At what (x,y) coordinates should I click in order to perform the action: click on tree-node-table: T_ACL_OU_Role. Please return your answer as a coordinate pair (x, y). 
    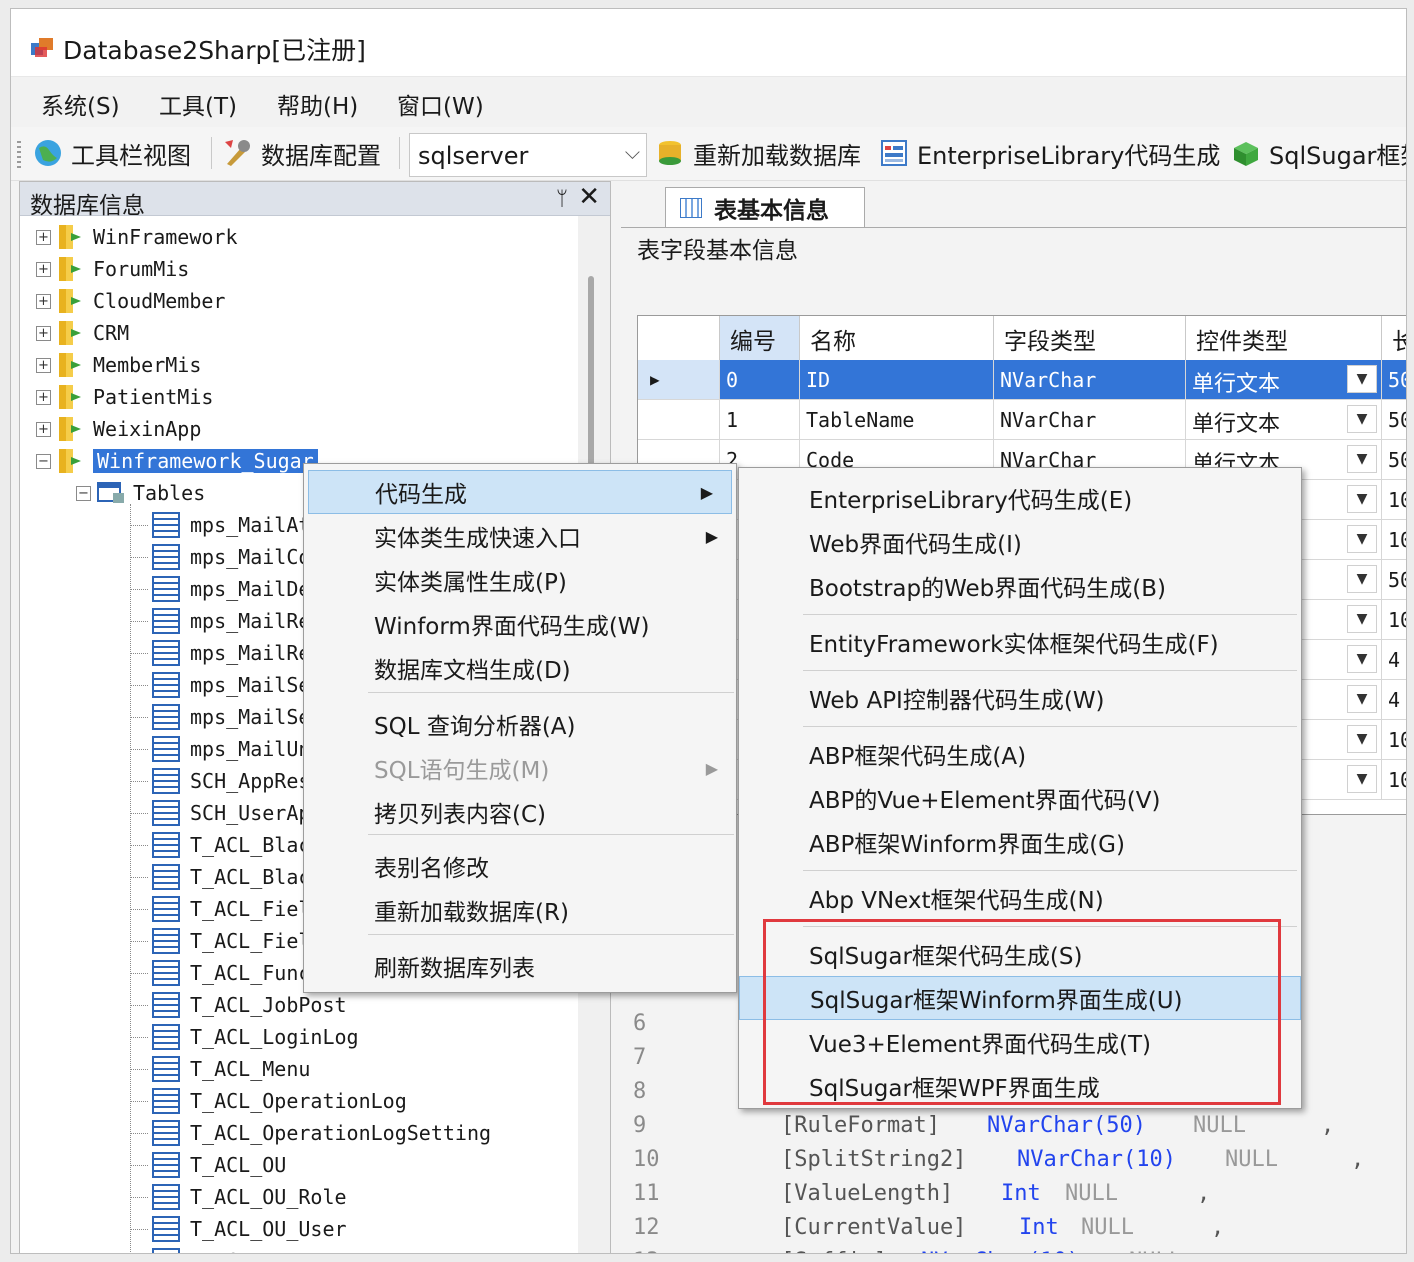
    Looking at the image, I should click on (249, 1197).